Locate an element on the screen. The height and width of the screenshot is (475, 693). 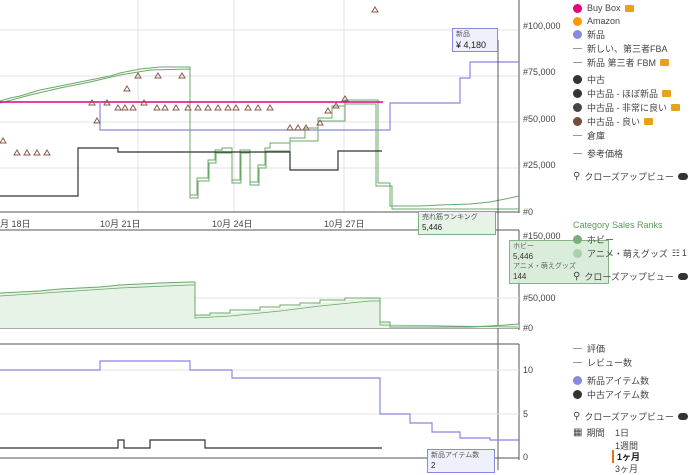
legend-item-used-like-new: 中古品 - ほぼ新品 is located at coordinates (622, 93).